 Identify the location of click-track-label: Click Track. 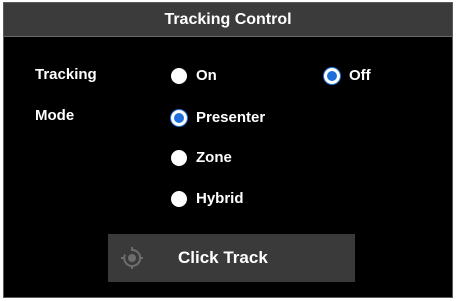
(223, 257).